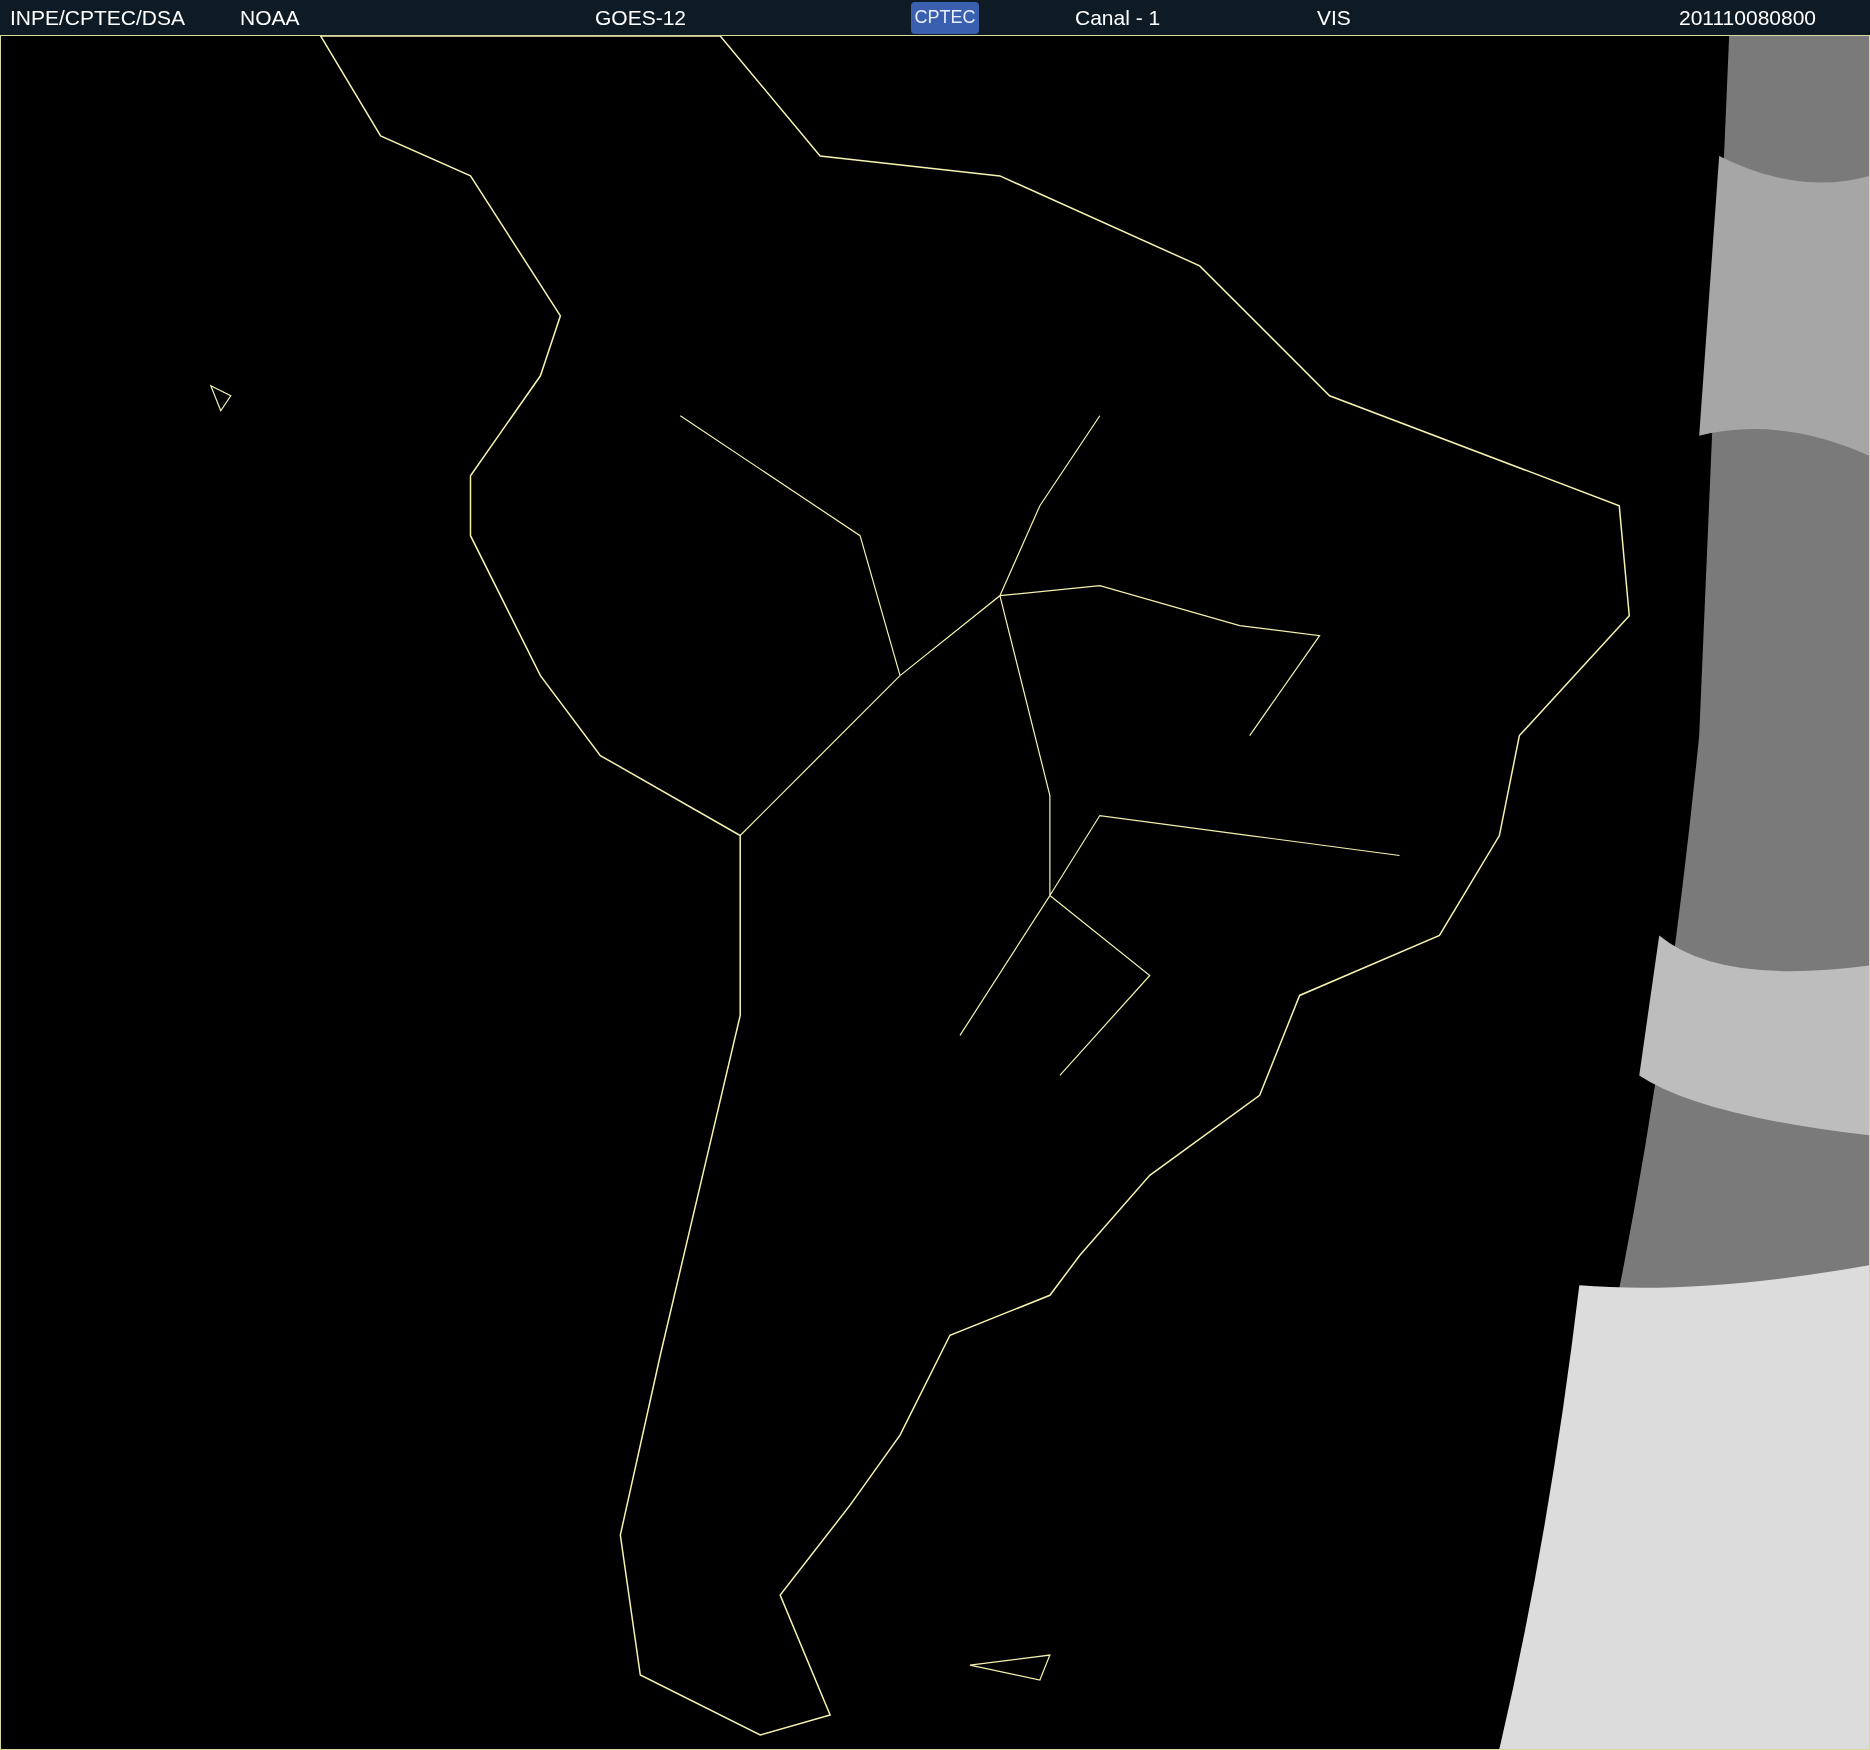 The height and width of the screenshot is (1750, 1870). What do you see at coordinates (98, 17) in the screenshot?
I see `source-label: INPE/CPTEC/DSA` at bounding box center [98, 17].